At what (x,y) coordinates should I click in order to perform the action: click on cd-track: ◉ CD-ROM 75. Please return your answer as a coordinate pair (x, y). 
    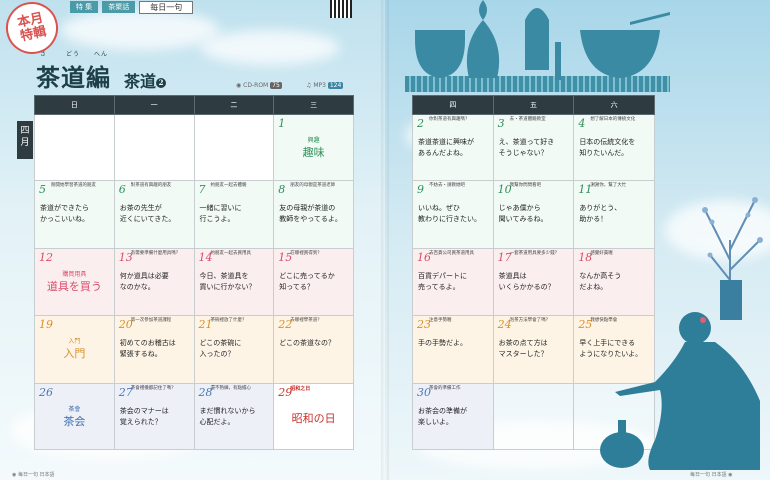
    Looking at the image, I should click on (259, 85).